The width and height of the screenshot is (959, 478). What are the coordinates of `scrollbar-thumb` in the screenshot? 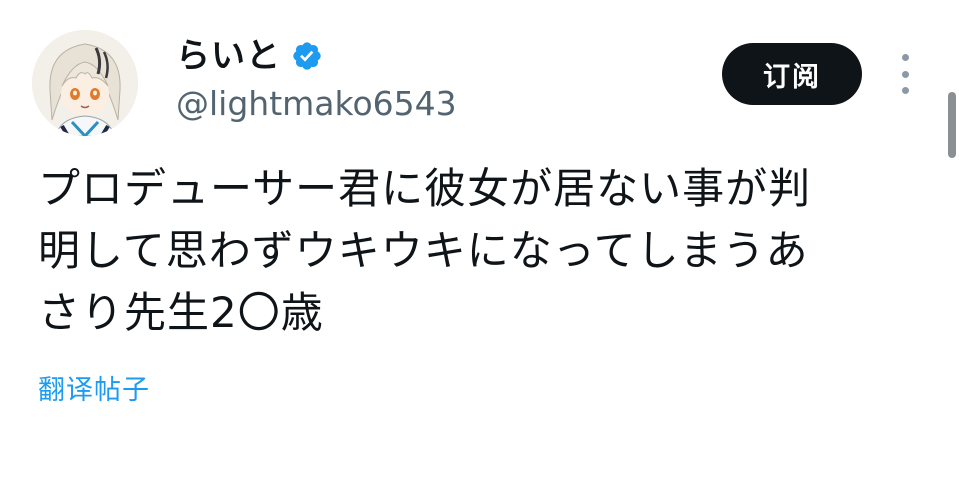 It's located at (952, 125).